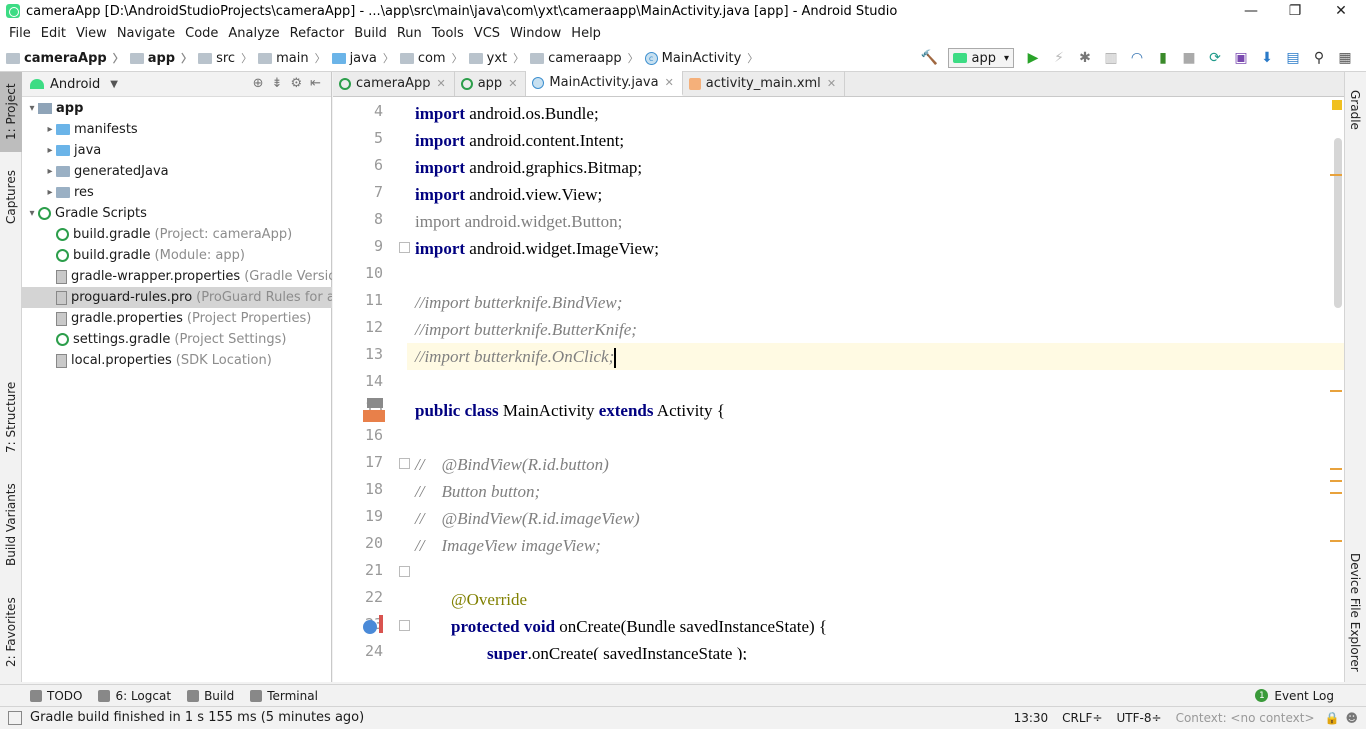 This screenshot has width=1366, height=729. What do you see at coordinates (448, 33) in the screenshot?
I see `menu-tools: Tools` at bounding box center [448, 33].